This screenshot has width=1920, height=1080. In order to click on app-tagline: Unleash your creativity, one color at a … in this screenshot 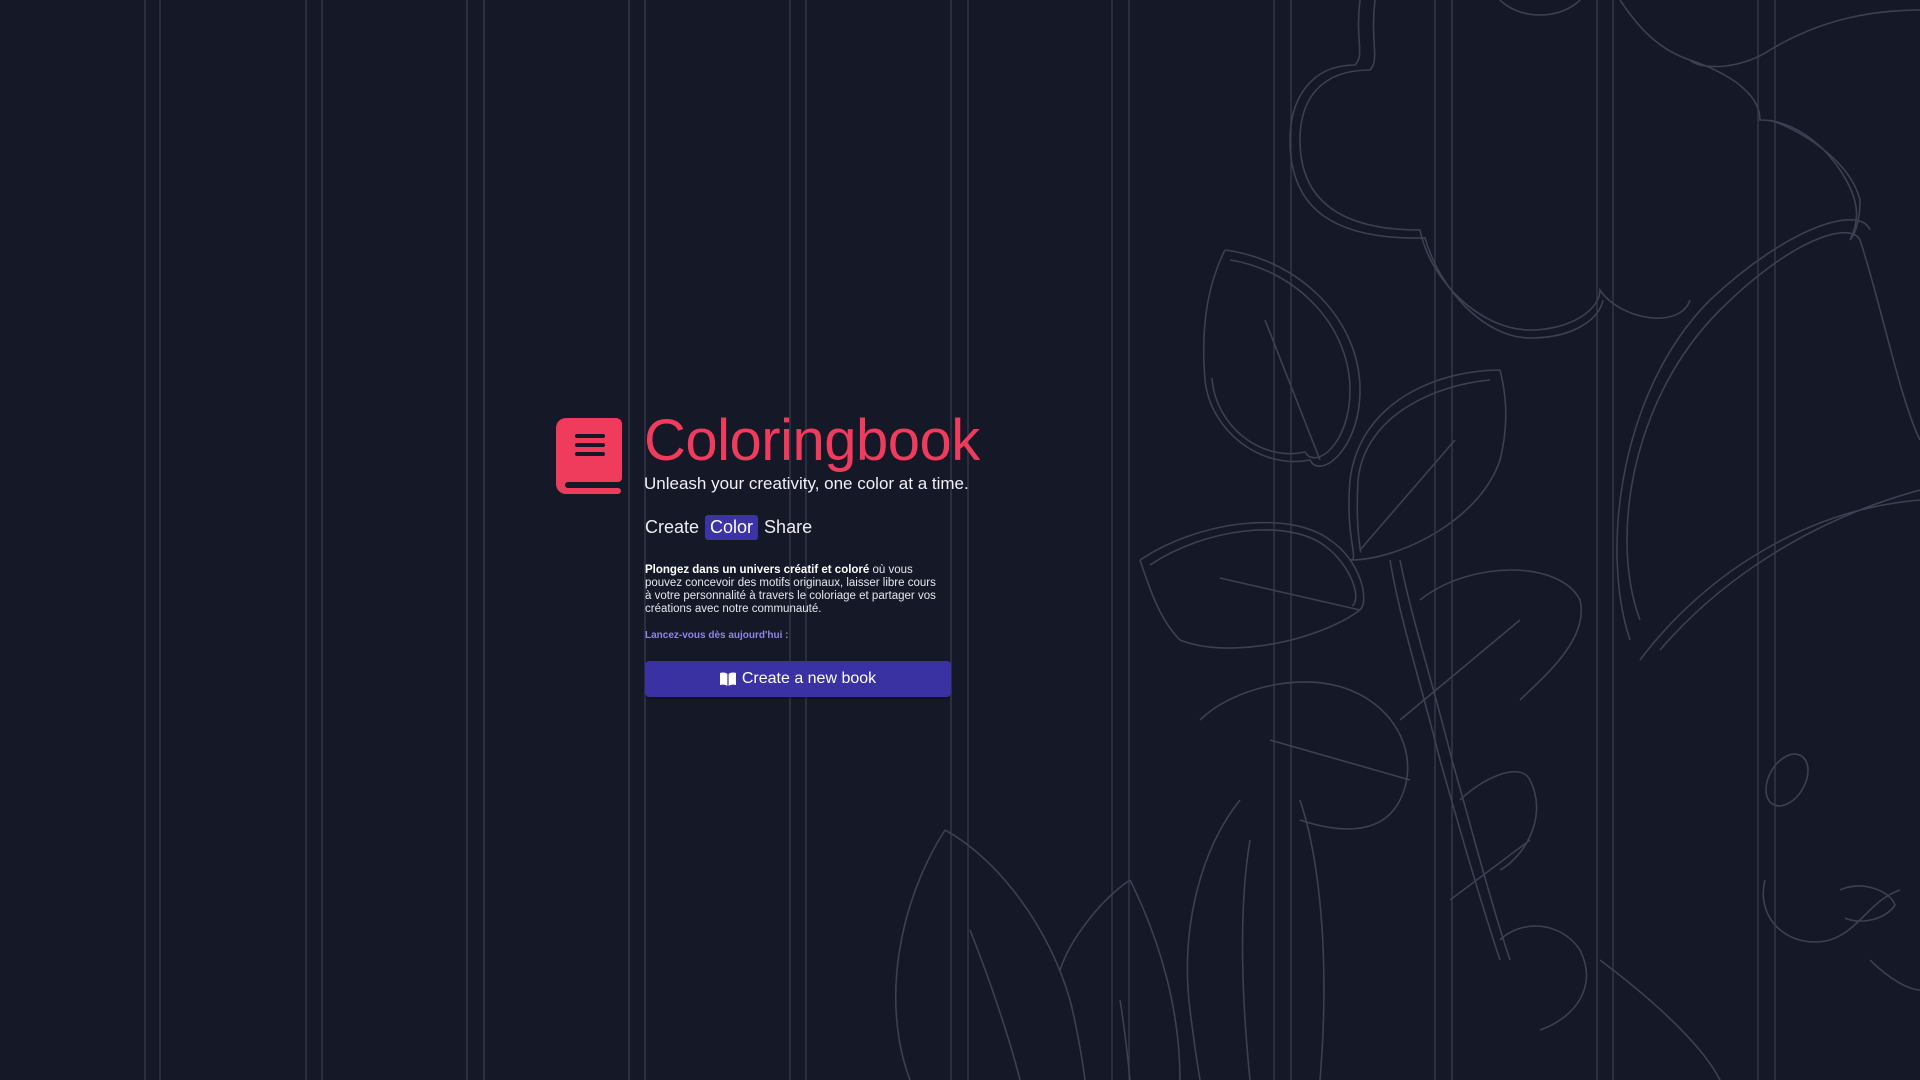, I will do `click(806, 483)`.